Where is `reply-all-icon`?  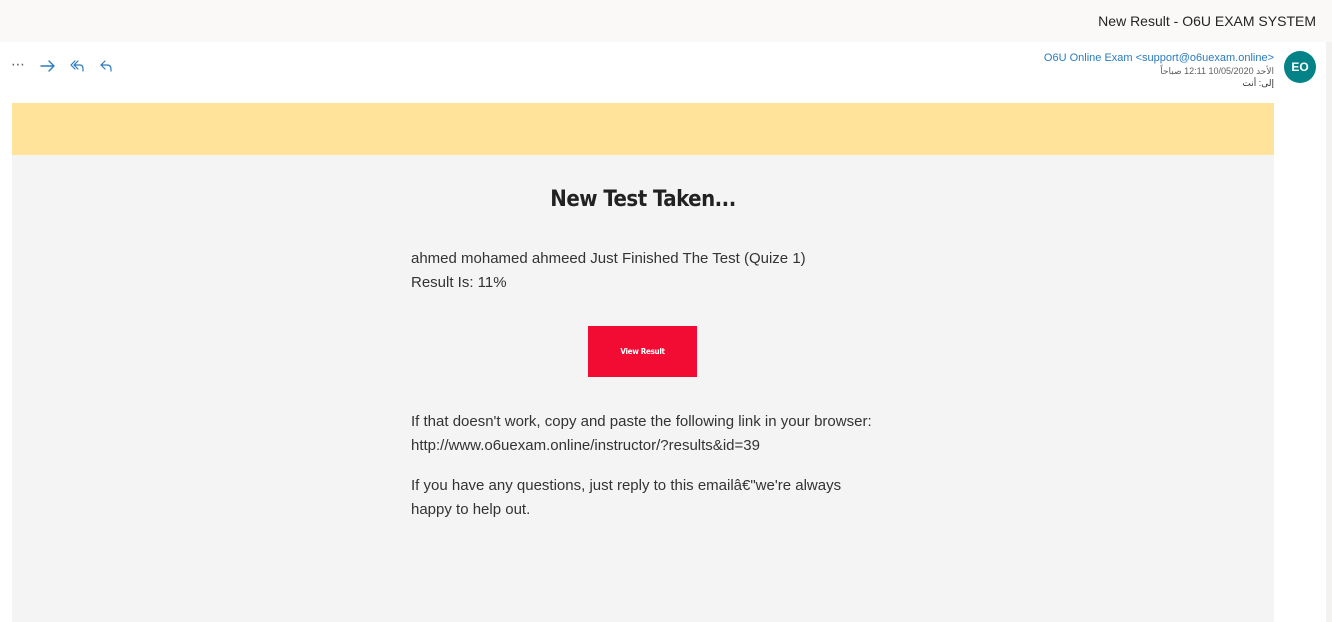
reply-all-icon is located at coordinates (76, 66).